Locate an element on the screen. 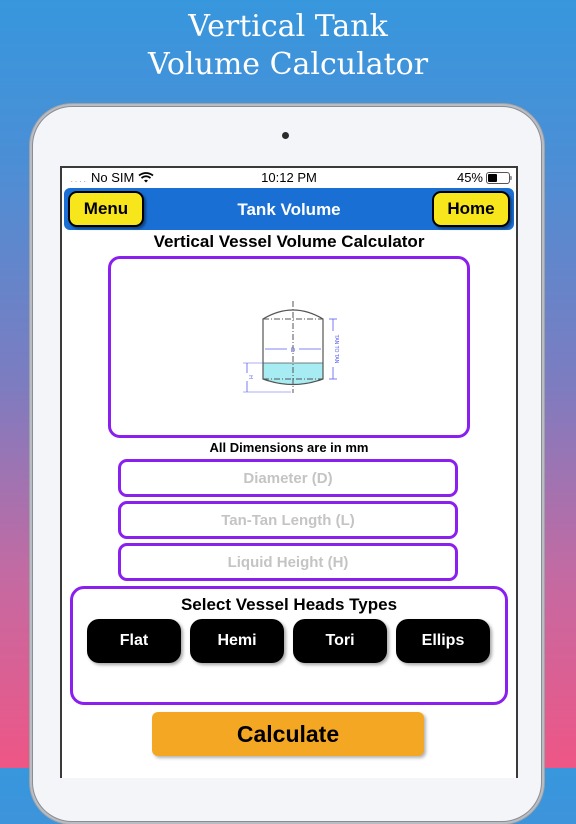 This screenshot has height=824, width=576. page-title: Vertical Vessel Volume Calculator is located at coordinates (289, 241).